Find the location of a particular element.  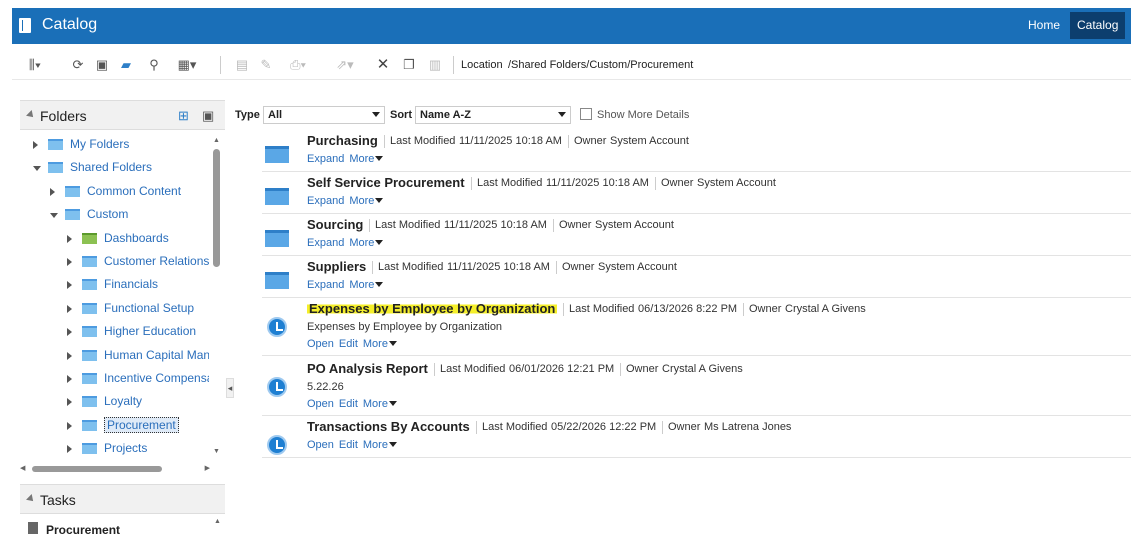

tree-item: Loyalty is located at coordinates (139, 402).